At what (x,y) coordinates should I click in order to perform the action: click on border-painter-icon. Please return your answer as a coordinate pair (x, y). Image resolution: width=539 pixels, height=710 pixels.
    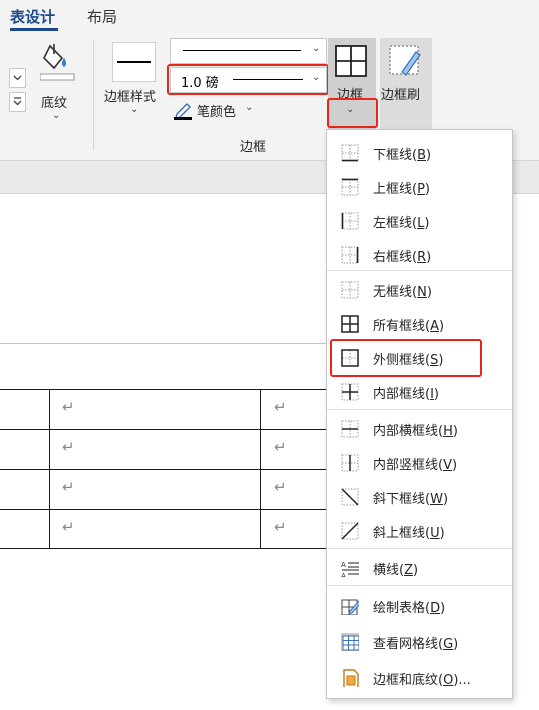
    Looking at the image, I should click on (405, 60).